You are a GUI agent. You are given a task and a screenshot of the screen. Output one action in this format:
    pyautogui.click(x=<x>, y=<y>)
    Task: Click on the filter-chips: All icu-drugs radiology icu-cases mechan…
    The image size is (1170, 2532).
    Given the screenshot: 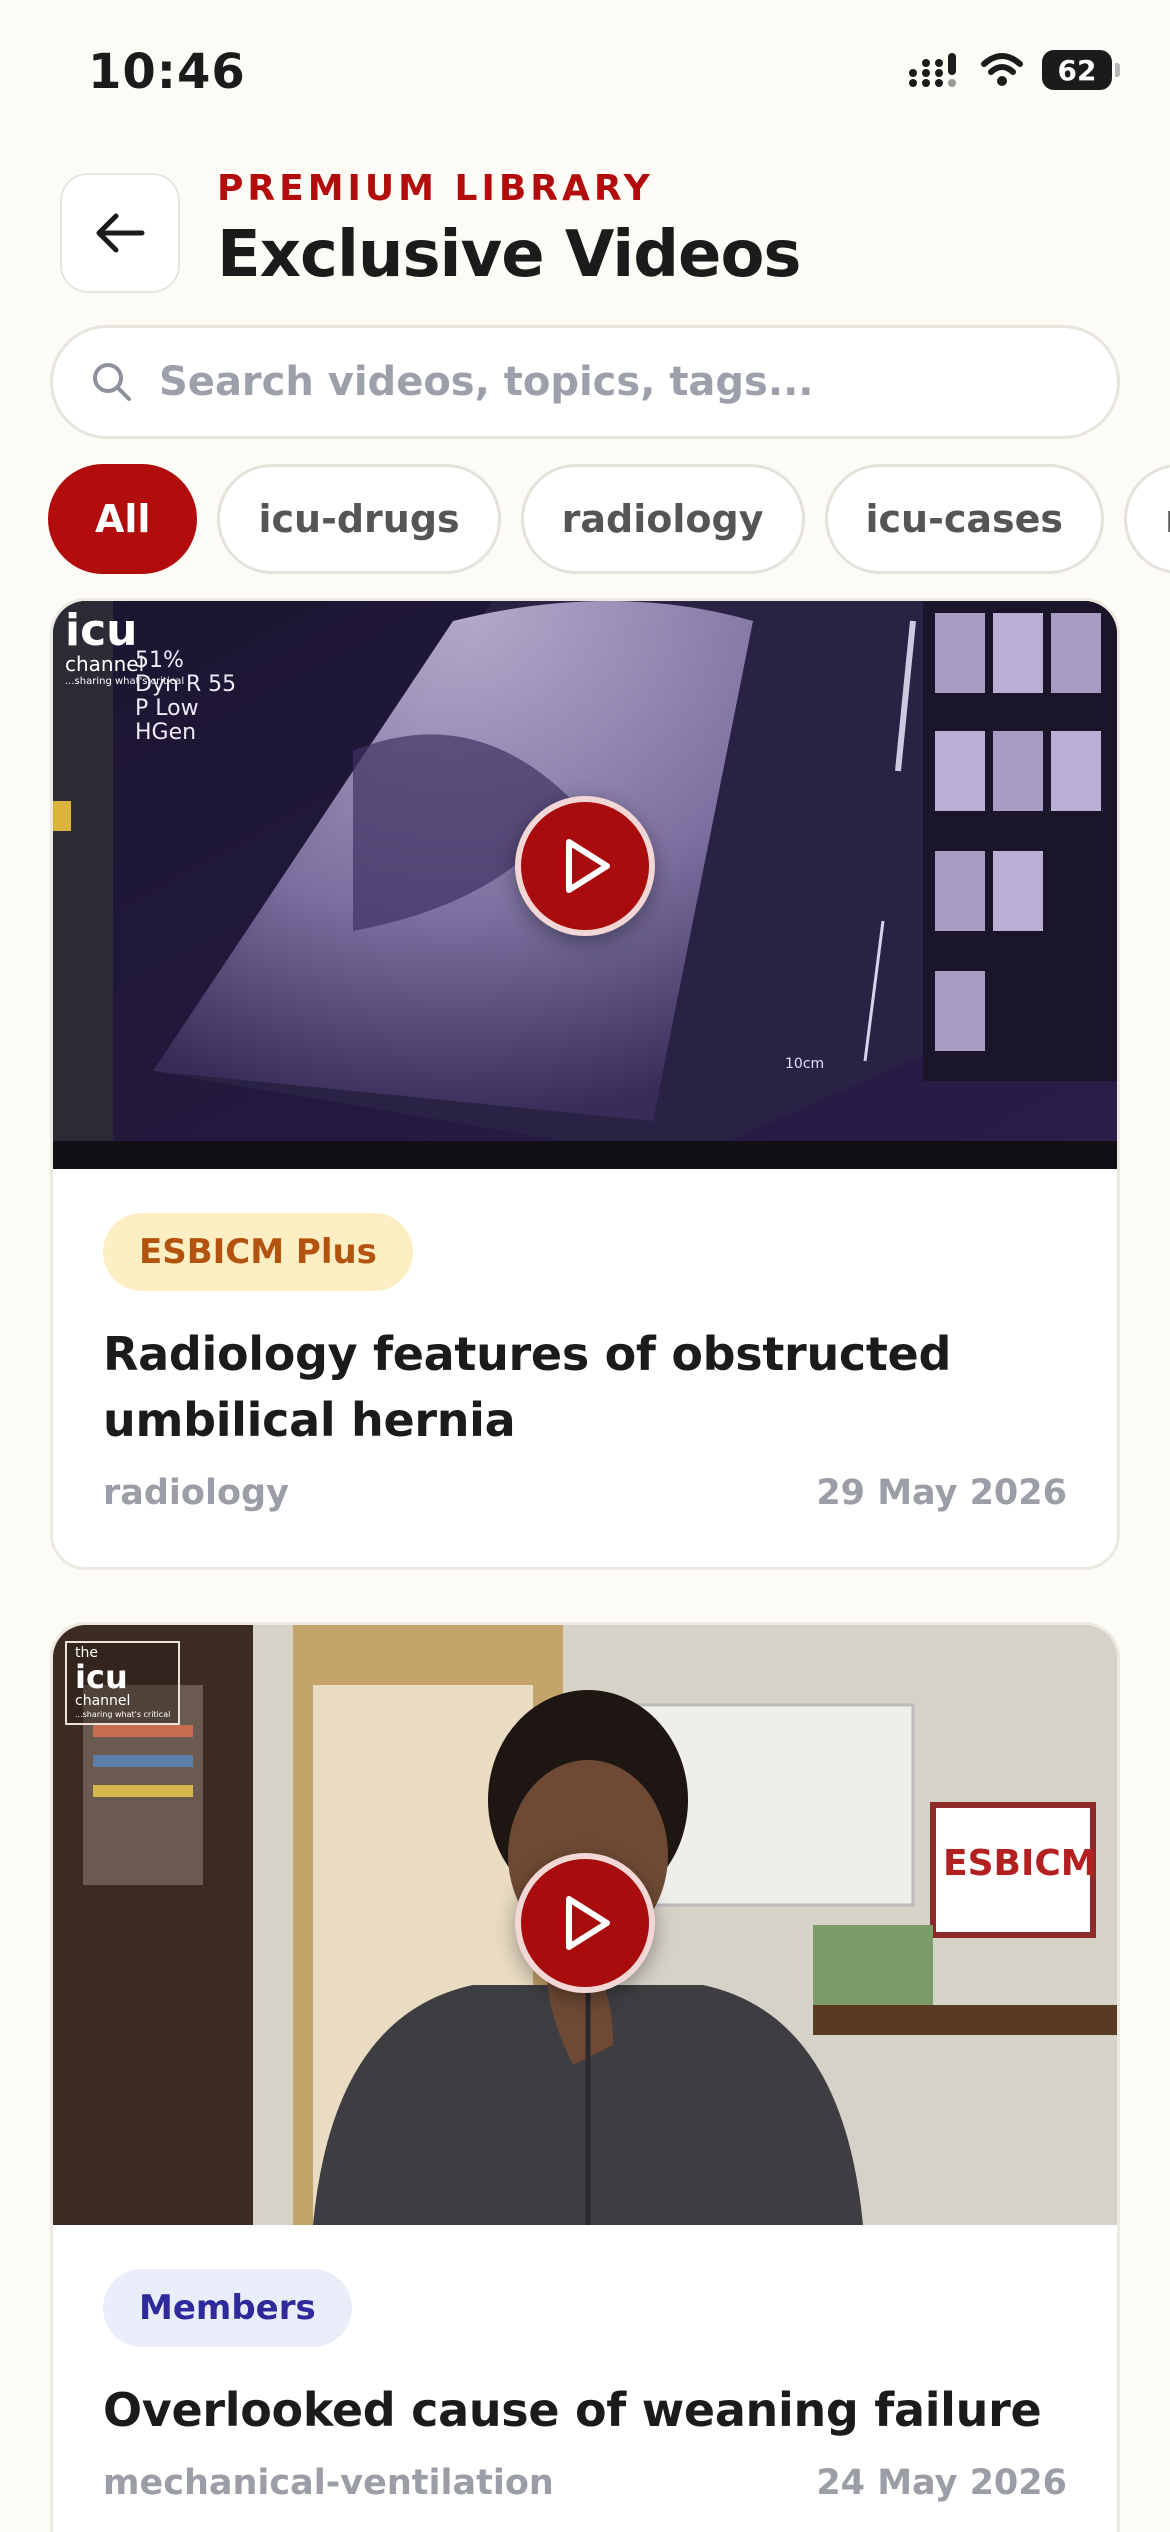 What is the action you would take?
    pyautogui.click(x=609, y=520)
    